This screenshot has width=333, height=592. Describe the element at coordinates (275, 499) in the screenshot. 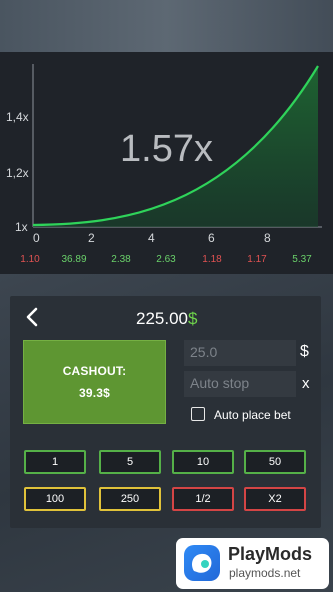

I see `double-bet-button: X2` at that location.